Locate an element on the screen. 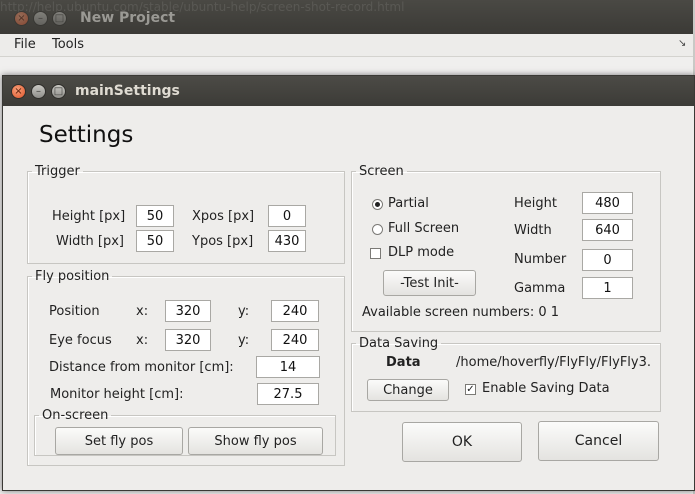 Image resolution: width=695 pixels, height=494 pixels. menu-tools: Tools is located at coordinates (68, 44).